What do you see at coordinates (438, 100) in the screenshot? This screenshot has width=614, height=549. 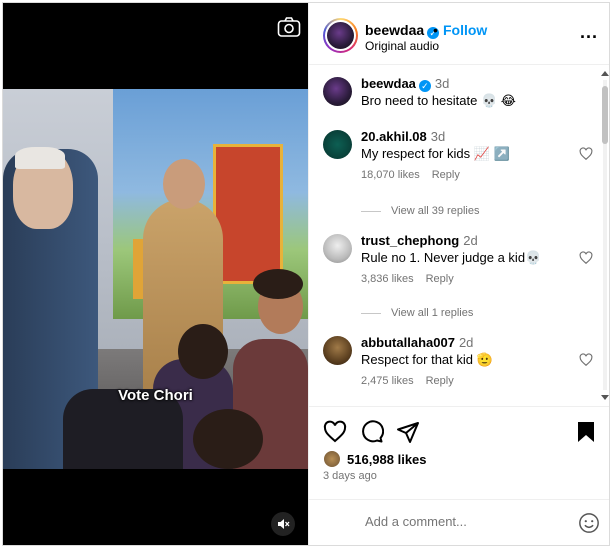 I see `comment-text: Bro need to hesitate 💀 😂` at bounding box center [438, 100].